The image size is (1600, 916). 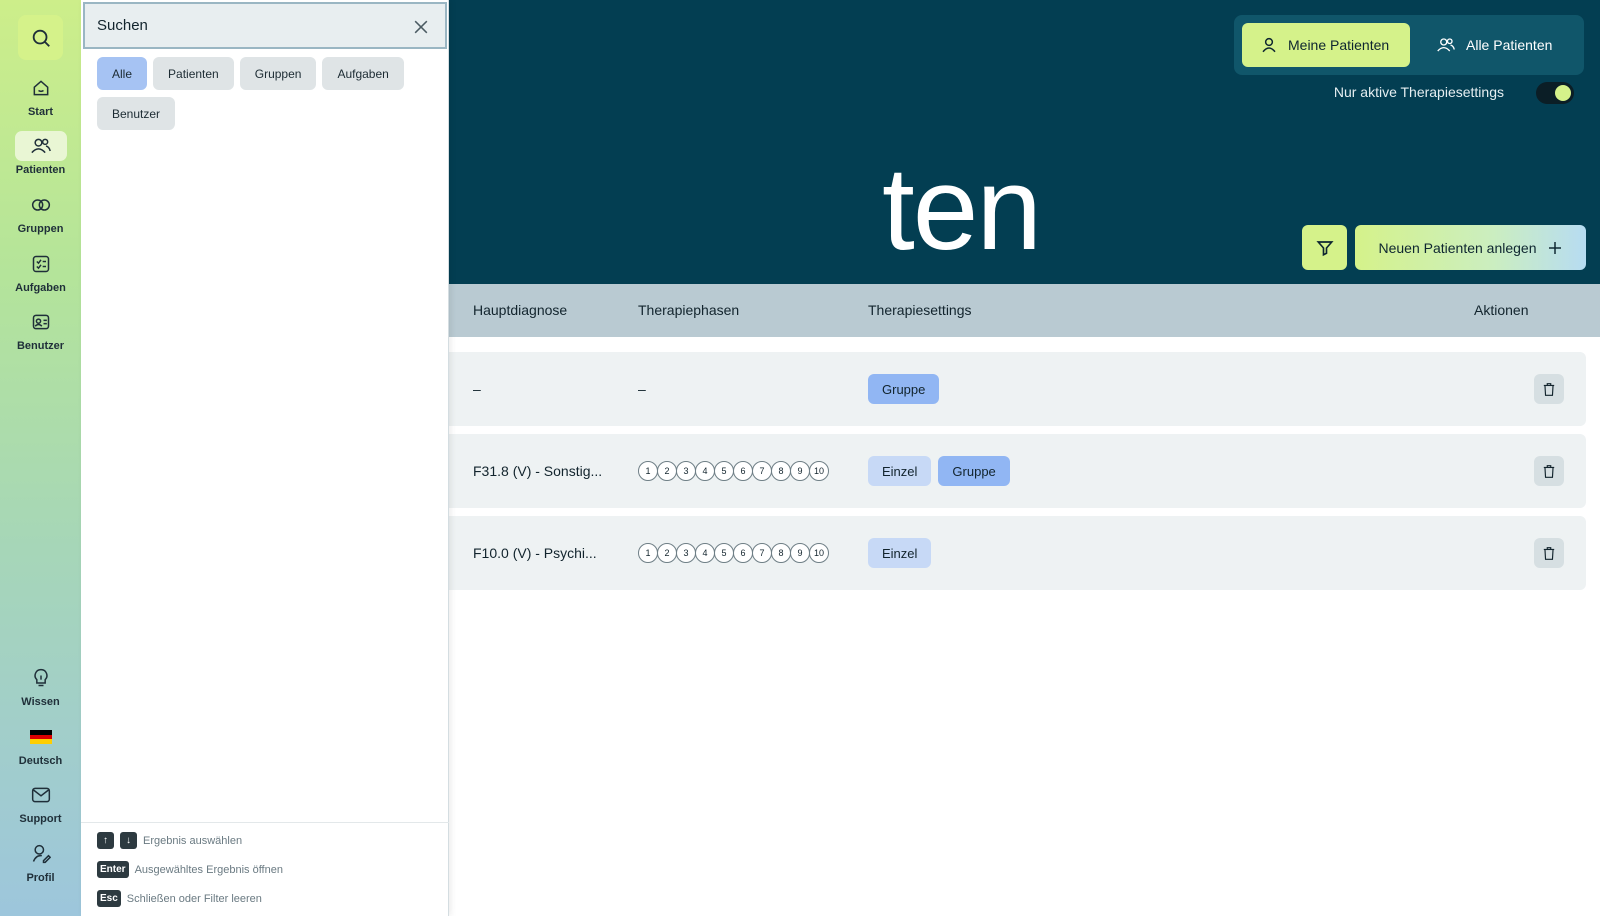 What do you see at coordinates (40, 276) in the screenshot?
I see `sidebar-item-aufgaben: Aufgaben` at bounding box center [40, 276].